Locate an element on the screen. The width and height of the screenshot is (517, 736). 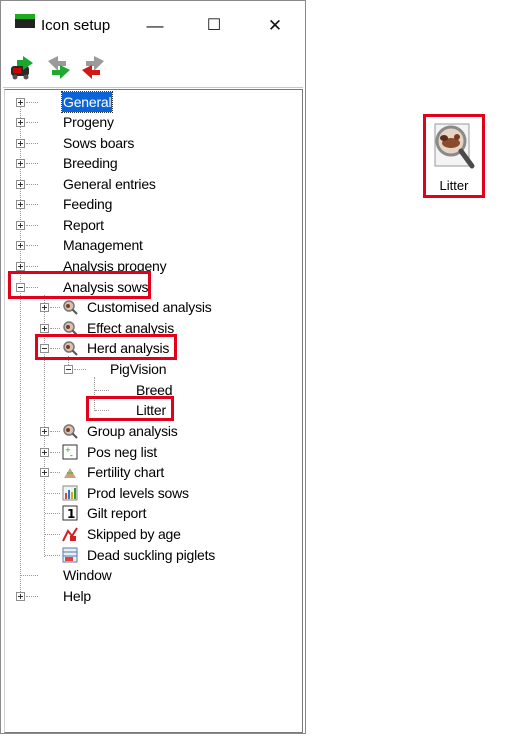
skipped-chart-icon is located at coordinates (70, 534).